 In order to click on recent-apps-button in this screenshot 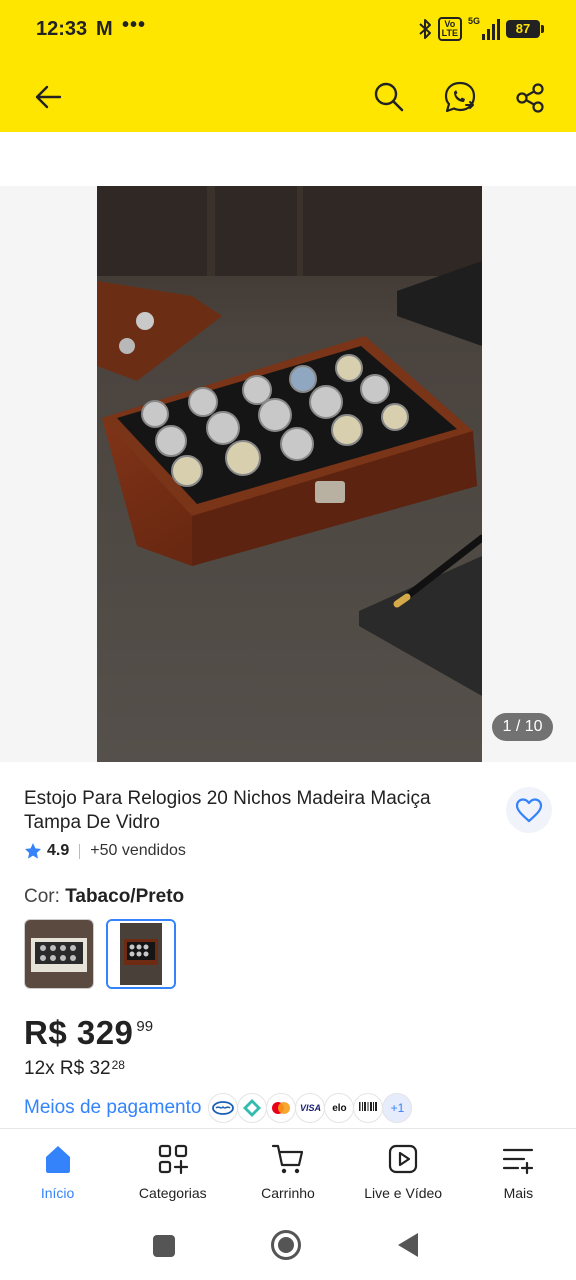, I will do `click(164, 1246)`.